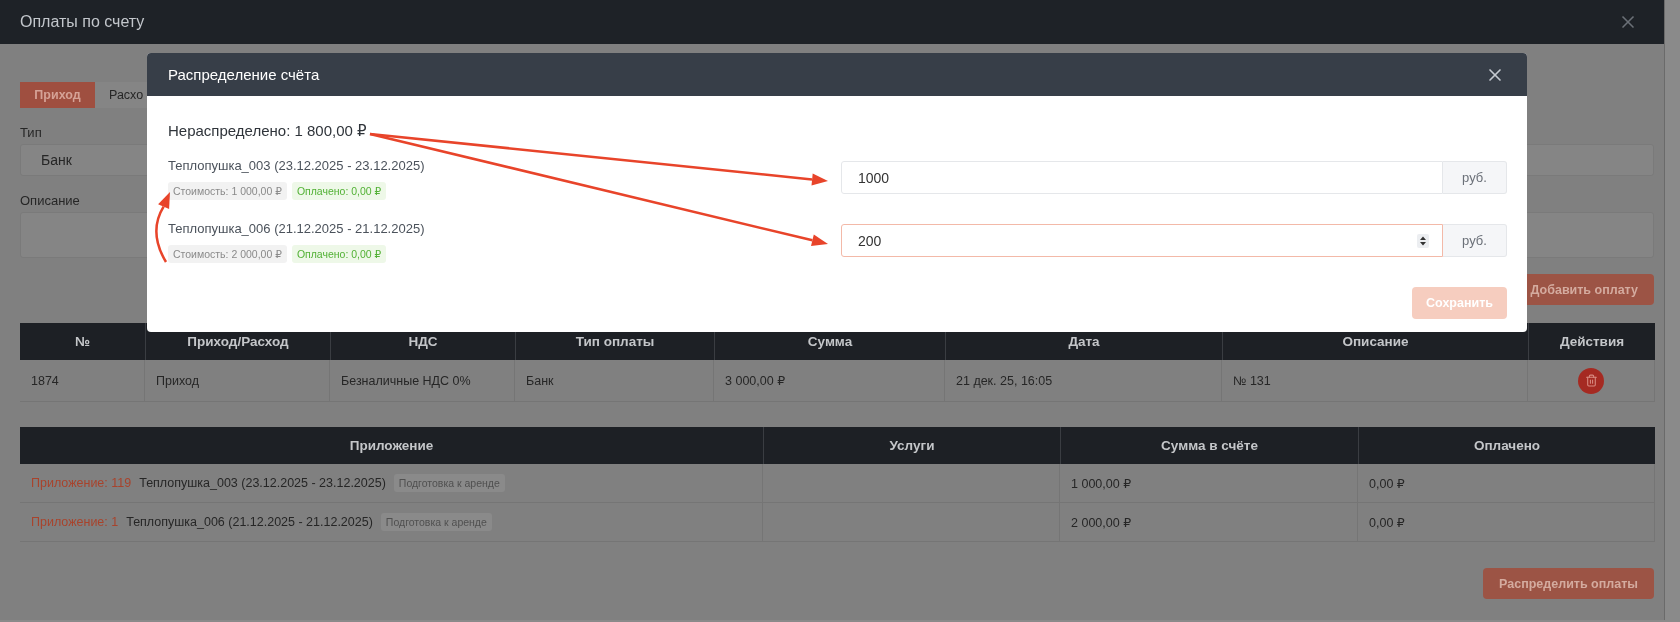 The width and height of the screenshot is (1680, 622). Describe the element at coordinates (406, 380) in the screenshot. I see `table-cell: Безналичные НДС 0%` at that location.